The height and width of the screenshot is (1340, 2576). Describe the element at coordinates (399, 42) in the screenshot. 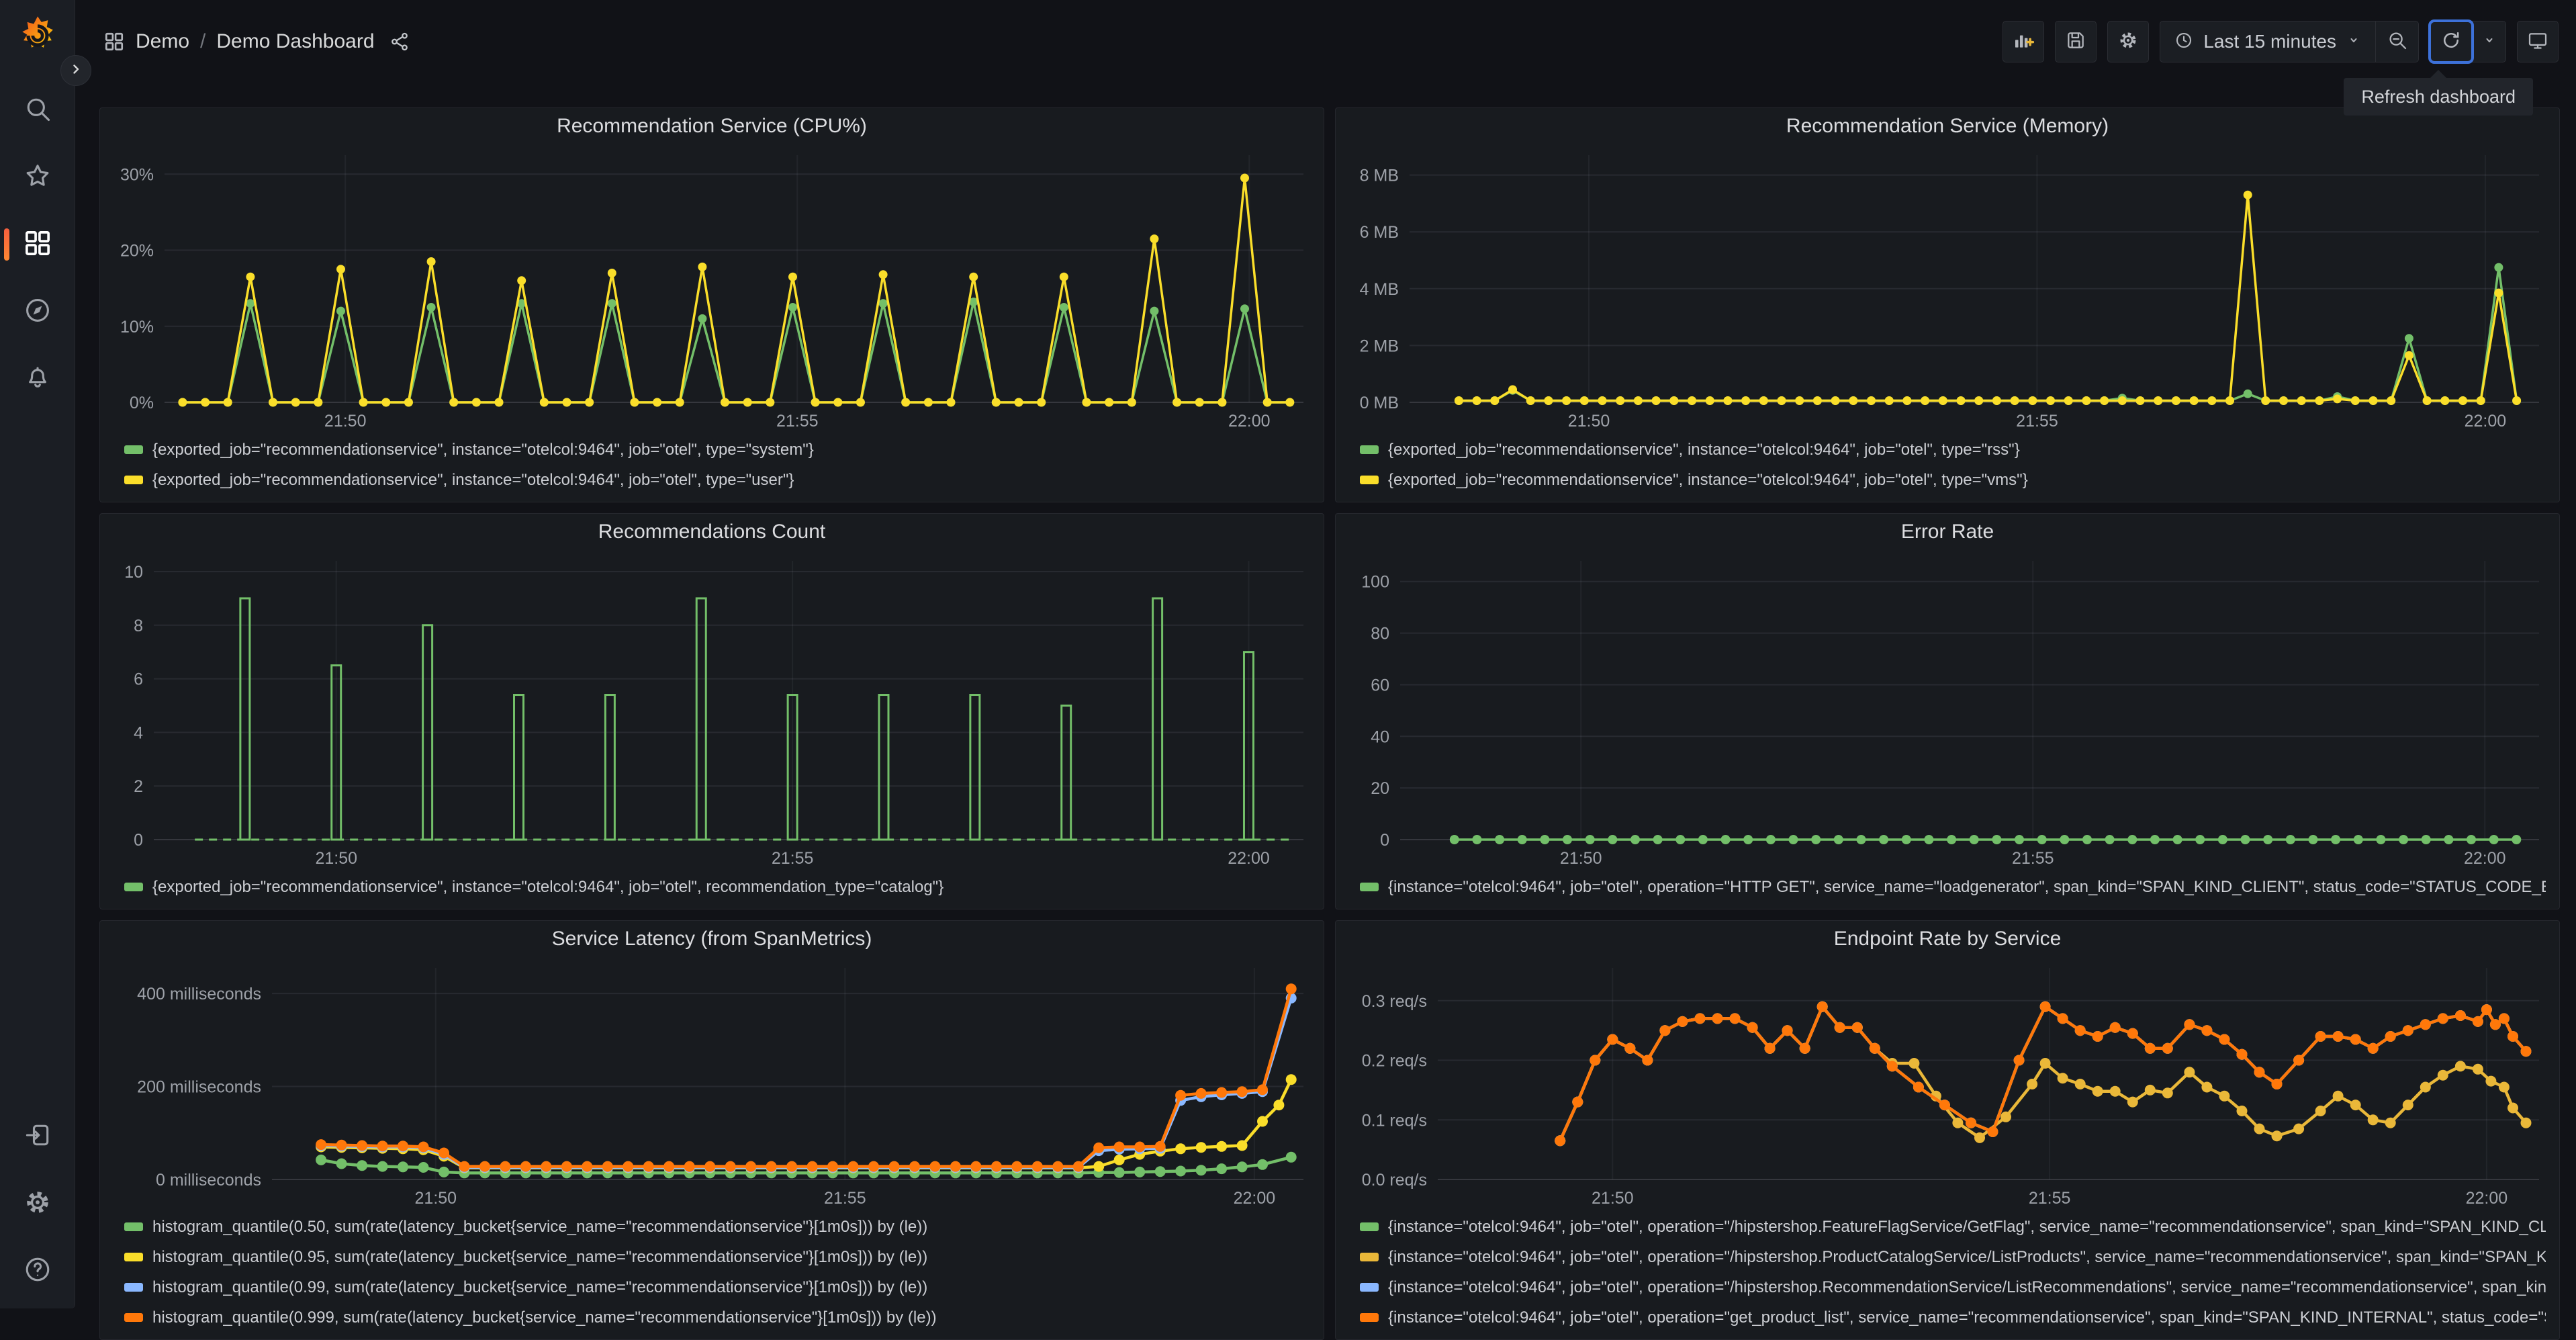

I see `share-dashboard-button` at that location.